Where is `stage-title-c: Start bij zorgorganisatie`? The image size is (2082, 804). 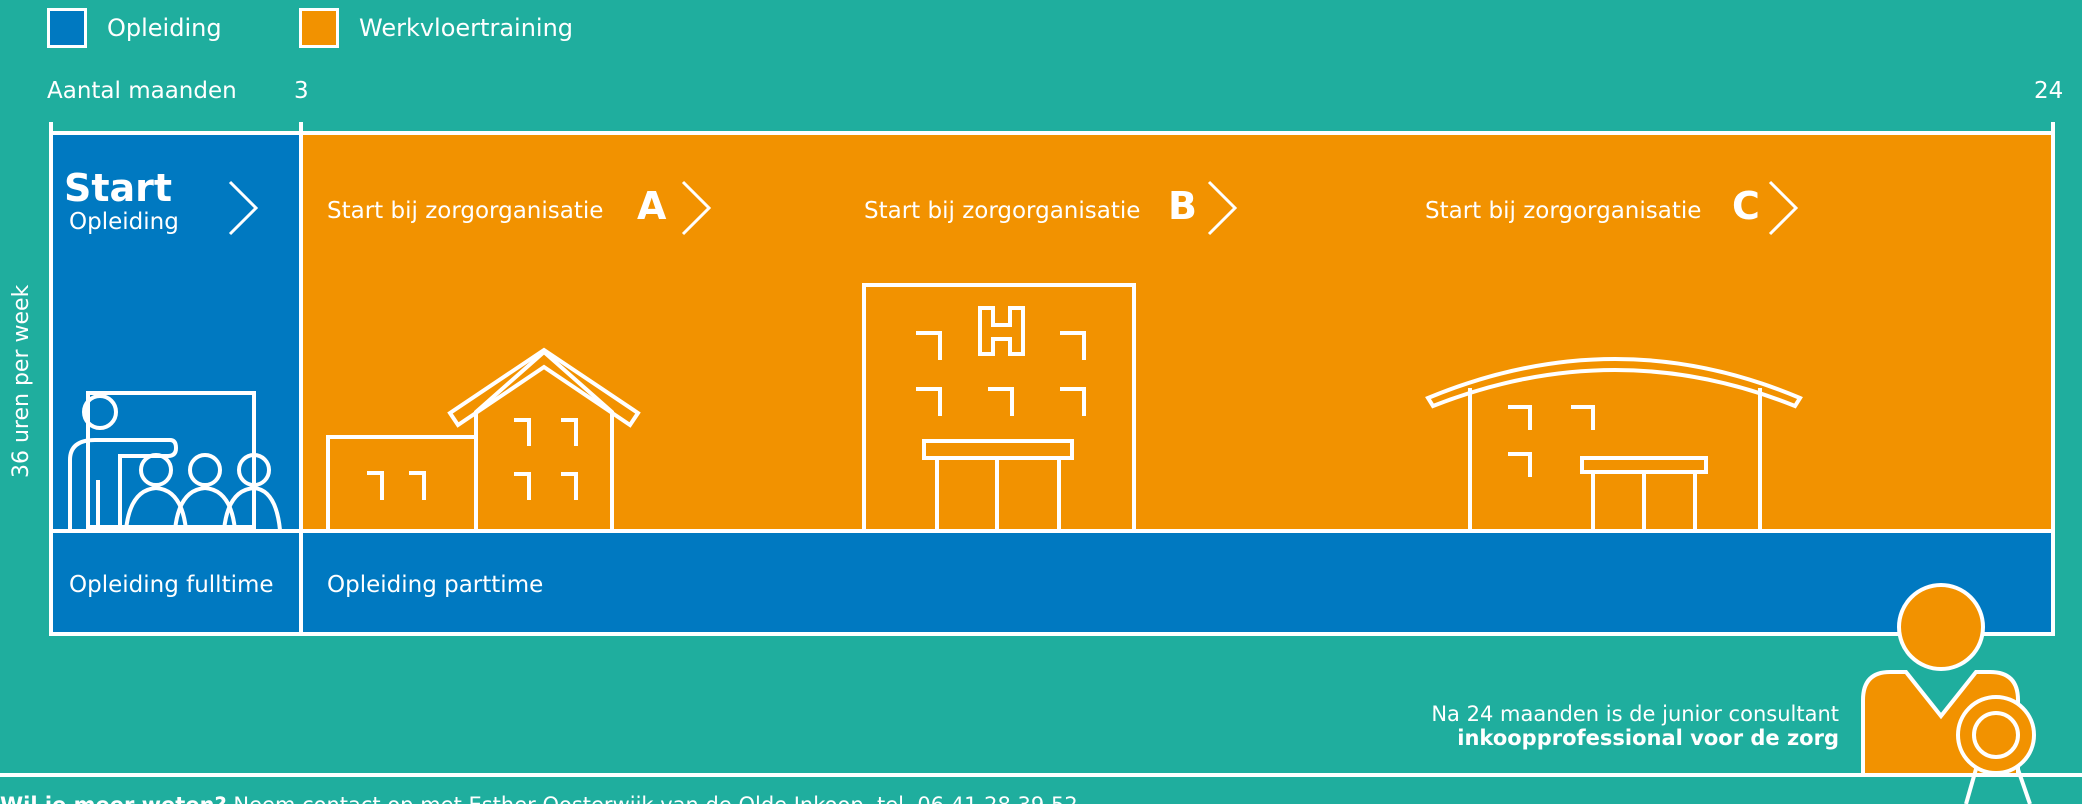 stage-title-c: Start bij zorgorganisatie is located at coordinates (1563, 211).